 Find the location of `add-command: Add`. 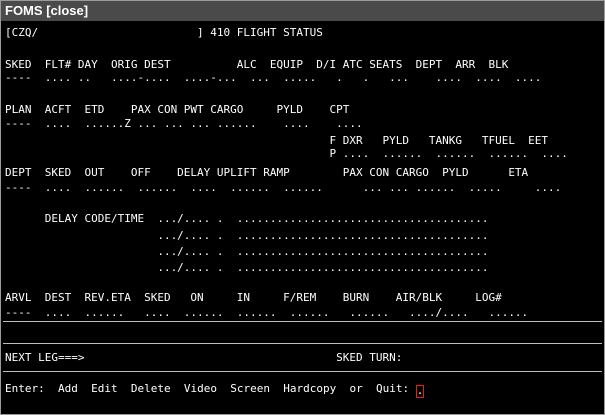

add-command: Add is located at coordinates (68, 388).